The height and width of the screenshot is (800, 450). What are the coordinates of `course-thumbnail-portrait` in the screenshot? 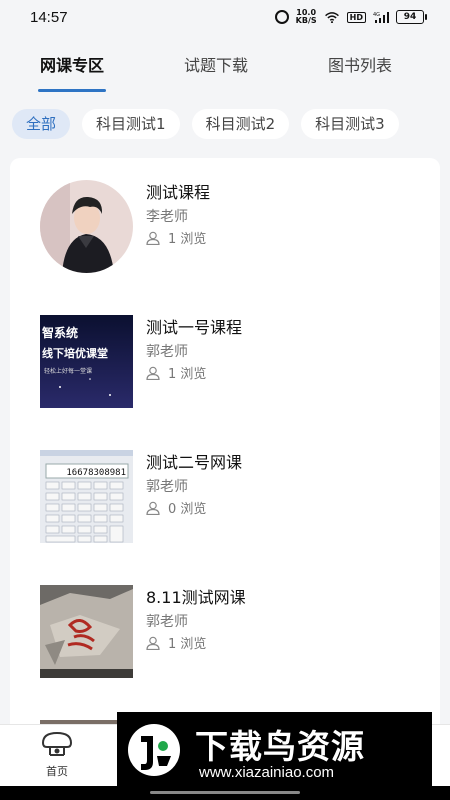 It's located at (86, 226).